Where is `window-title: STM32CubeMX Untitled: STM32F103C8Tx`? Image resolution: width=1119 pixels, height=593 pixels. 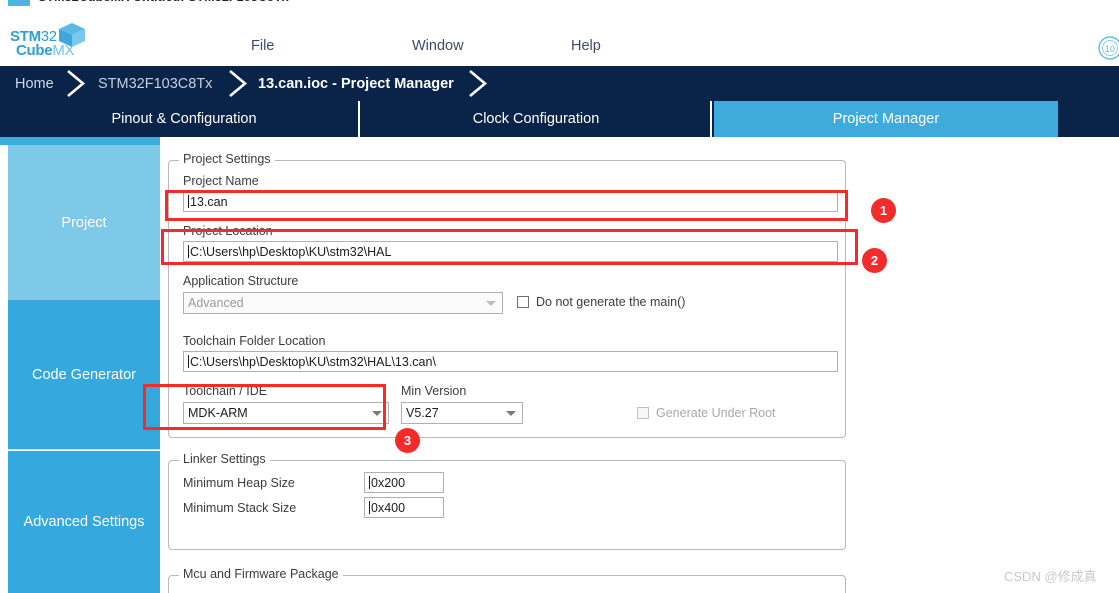 window-title: STM32CubeMX Untitled: STM32F103C8Tx is located at coordinates (163, 2).